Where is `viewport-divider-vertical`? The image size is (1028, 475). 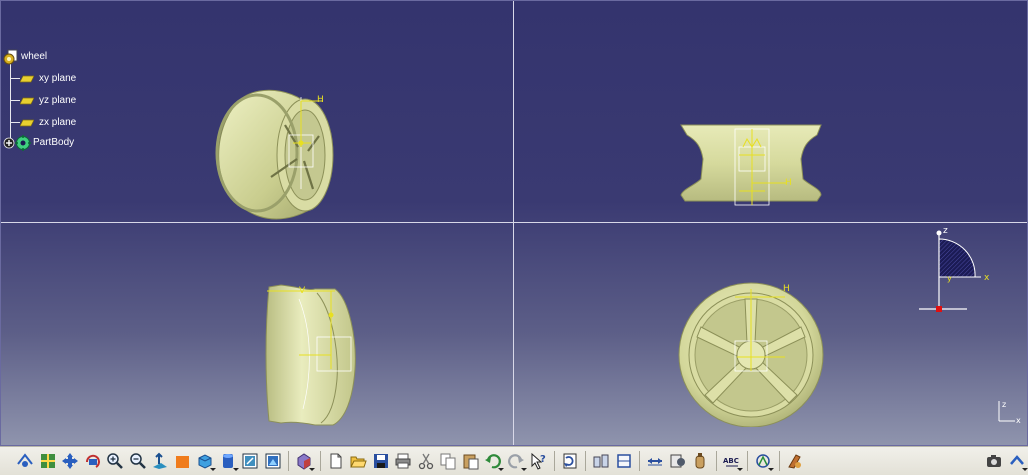 viewport-divider-vertical is located at coordinates (513, 223).